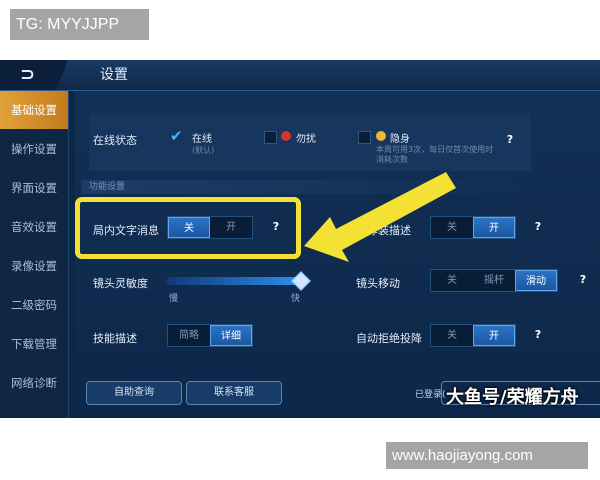 This screenshot has width=600, height=480. What do you see at coordinates (188, 228) in the screenshot?
I see `highlight-box` at bounding box center [188, 228].